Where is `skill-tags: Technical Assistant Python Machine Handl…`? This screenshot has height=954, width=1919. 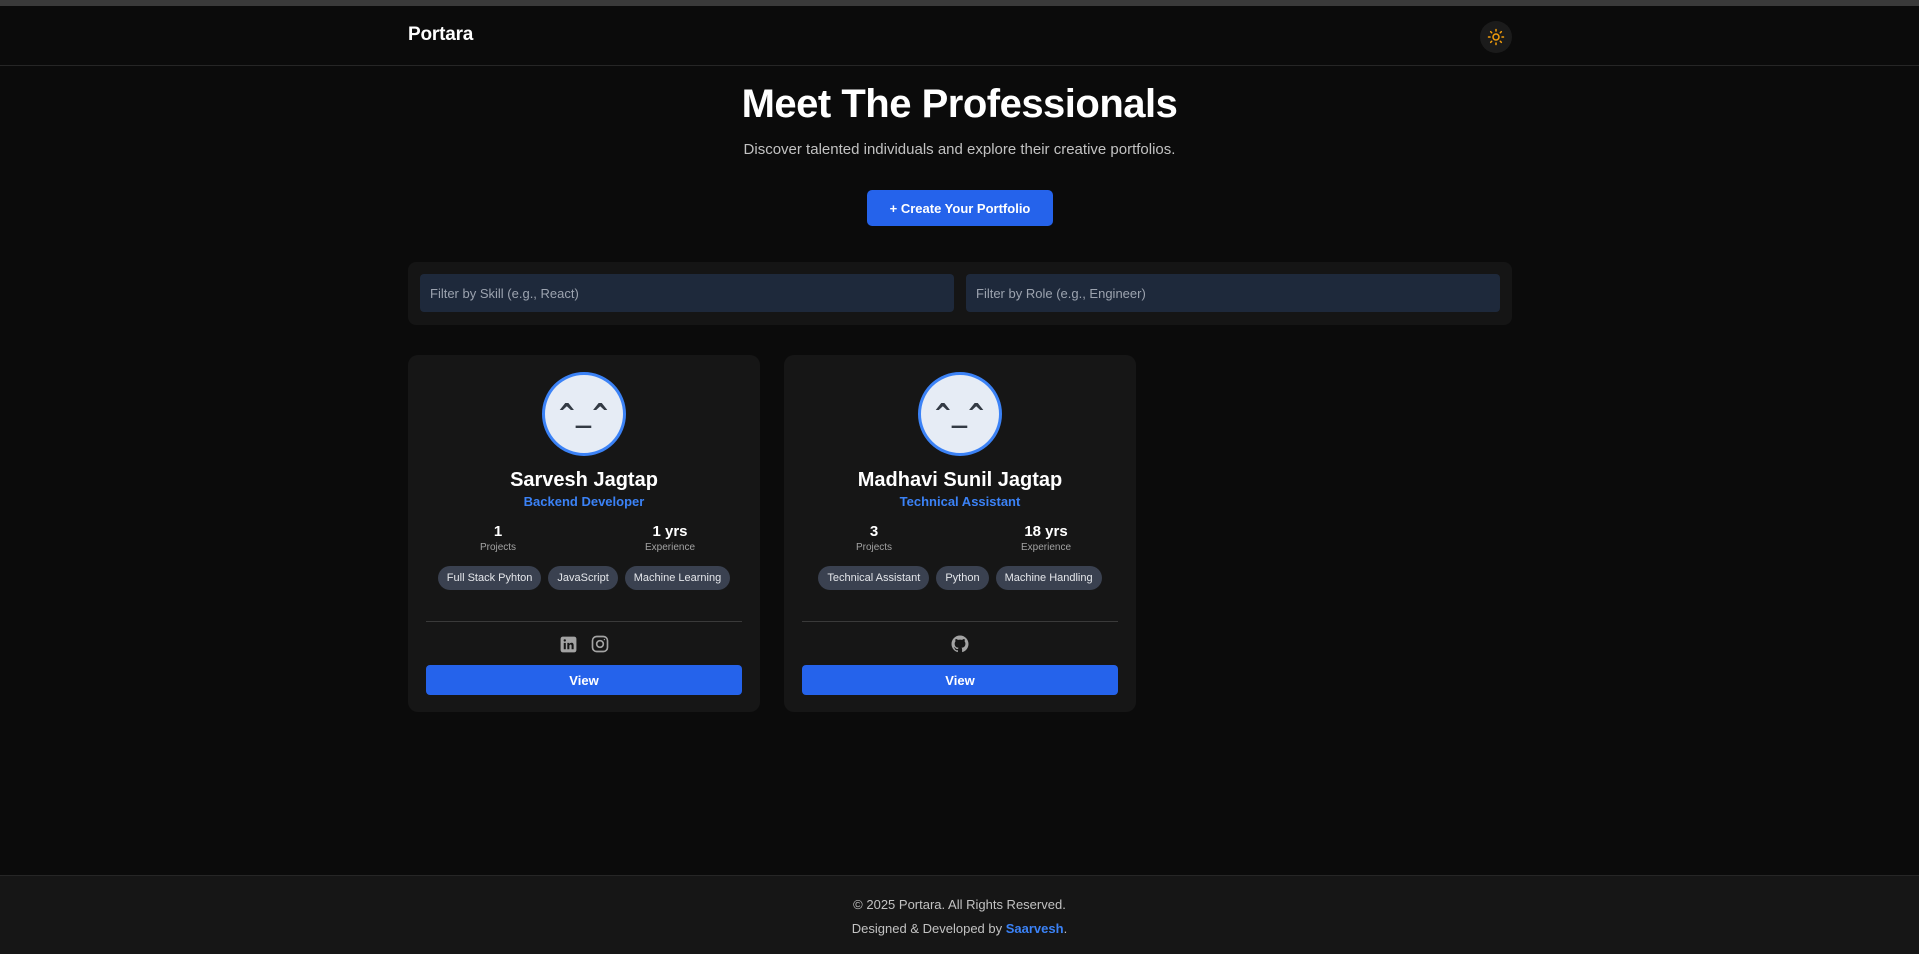
skill-tags: Technical Assistant Python Machine Handl… is located at coordinates (960, 578).